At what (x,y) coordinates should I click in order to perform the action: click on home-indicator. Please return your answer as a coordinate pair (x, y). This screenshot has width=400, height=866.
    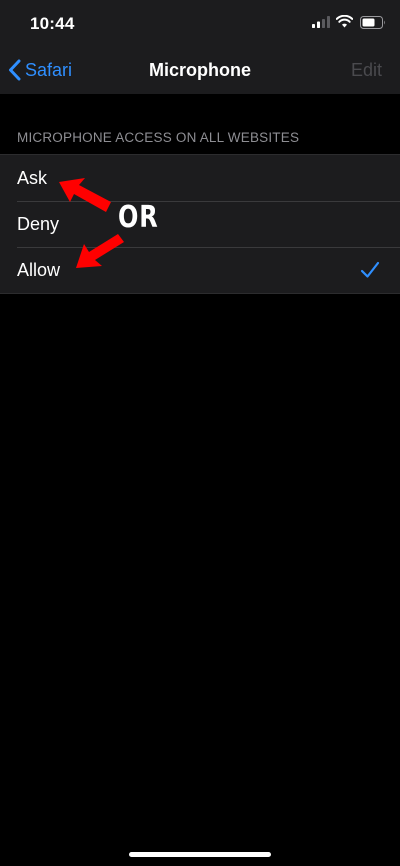
    Looking at the image, I should click on (200, 854).